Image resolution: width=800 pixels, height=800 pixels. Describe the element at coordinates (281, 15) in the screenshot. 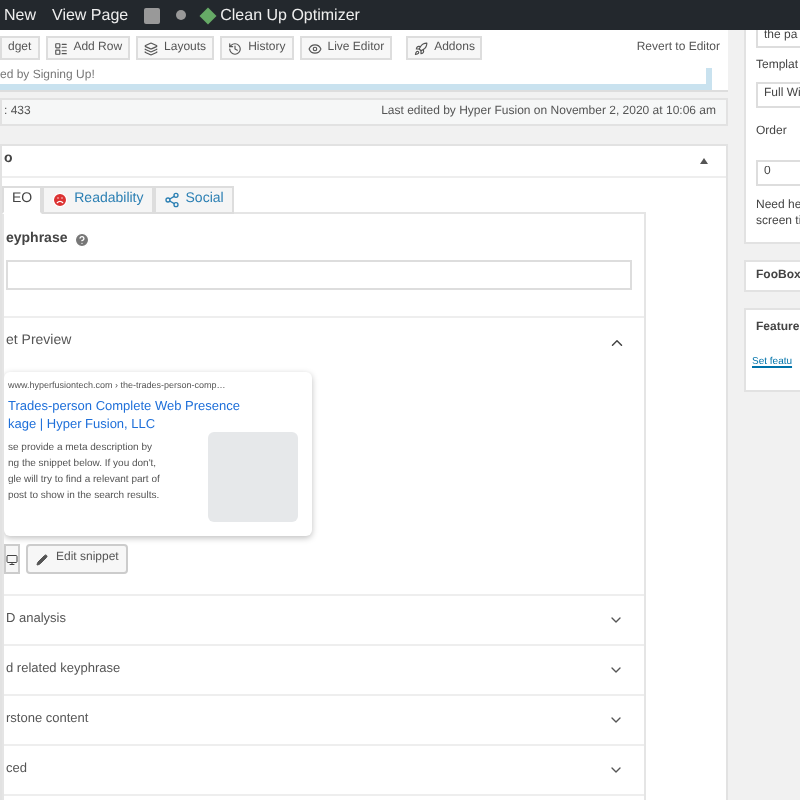

I see `admin-bar-link: Clean Up Optimizer` at that location.